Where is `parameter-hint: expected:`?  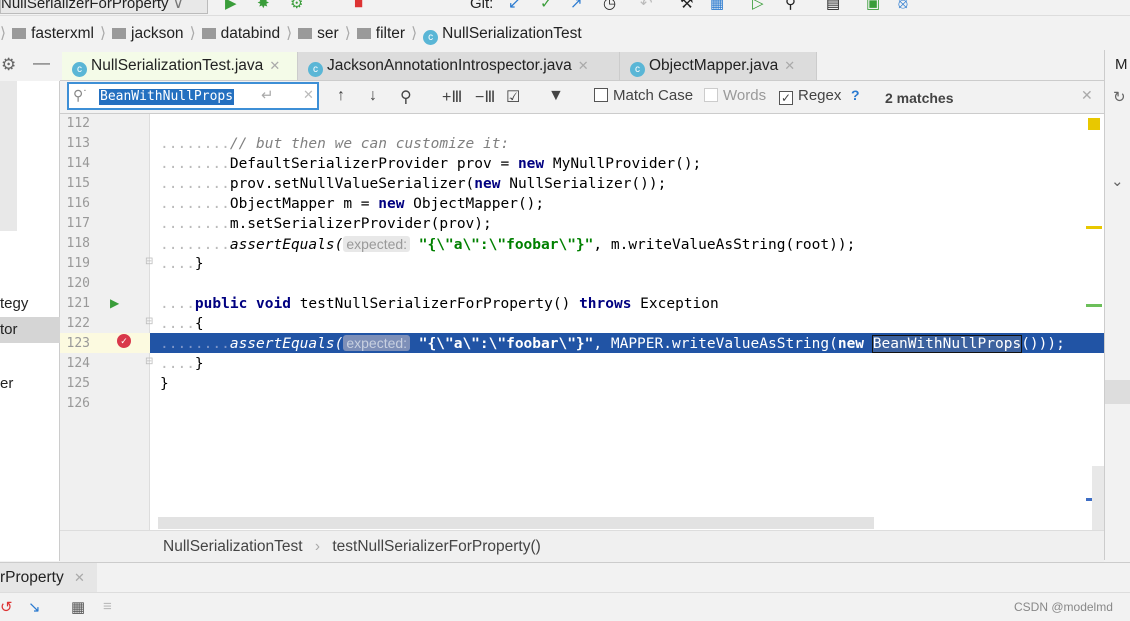 parameter-hint: expected: is located at coordinates (377, 244).